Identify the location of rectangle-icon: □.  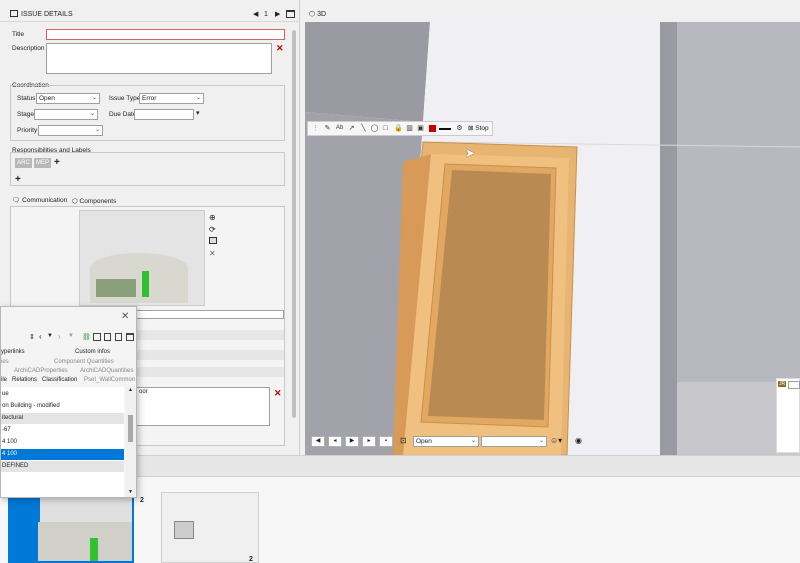
(385, 128).